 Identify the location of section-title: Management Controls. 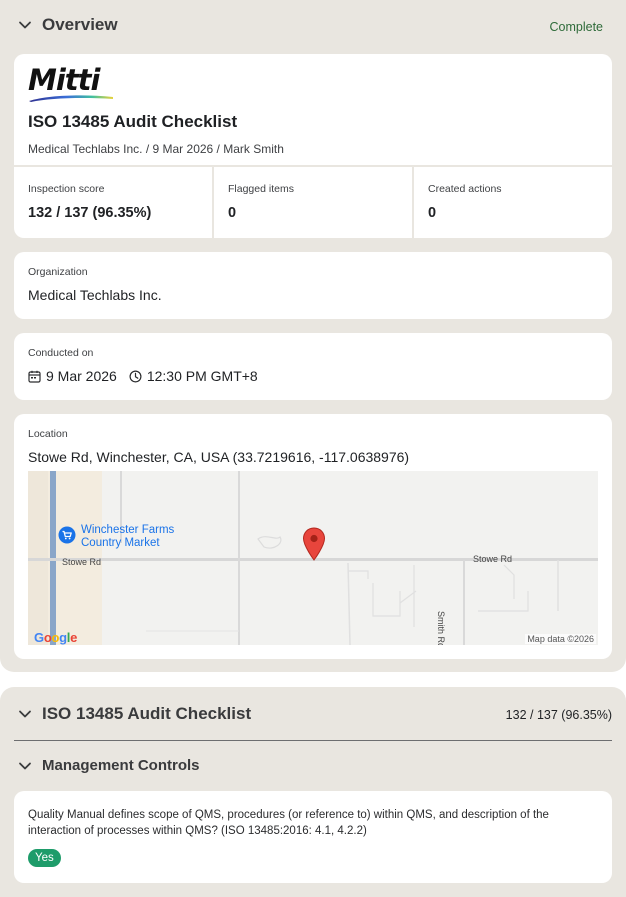
(121, 765).